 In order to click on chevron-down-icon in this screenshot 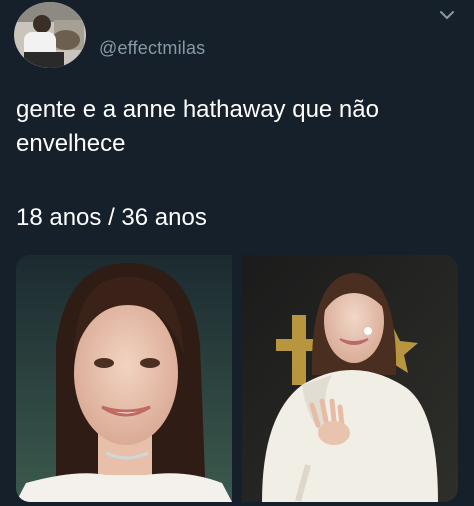, I will do `click(447, 15)`.